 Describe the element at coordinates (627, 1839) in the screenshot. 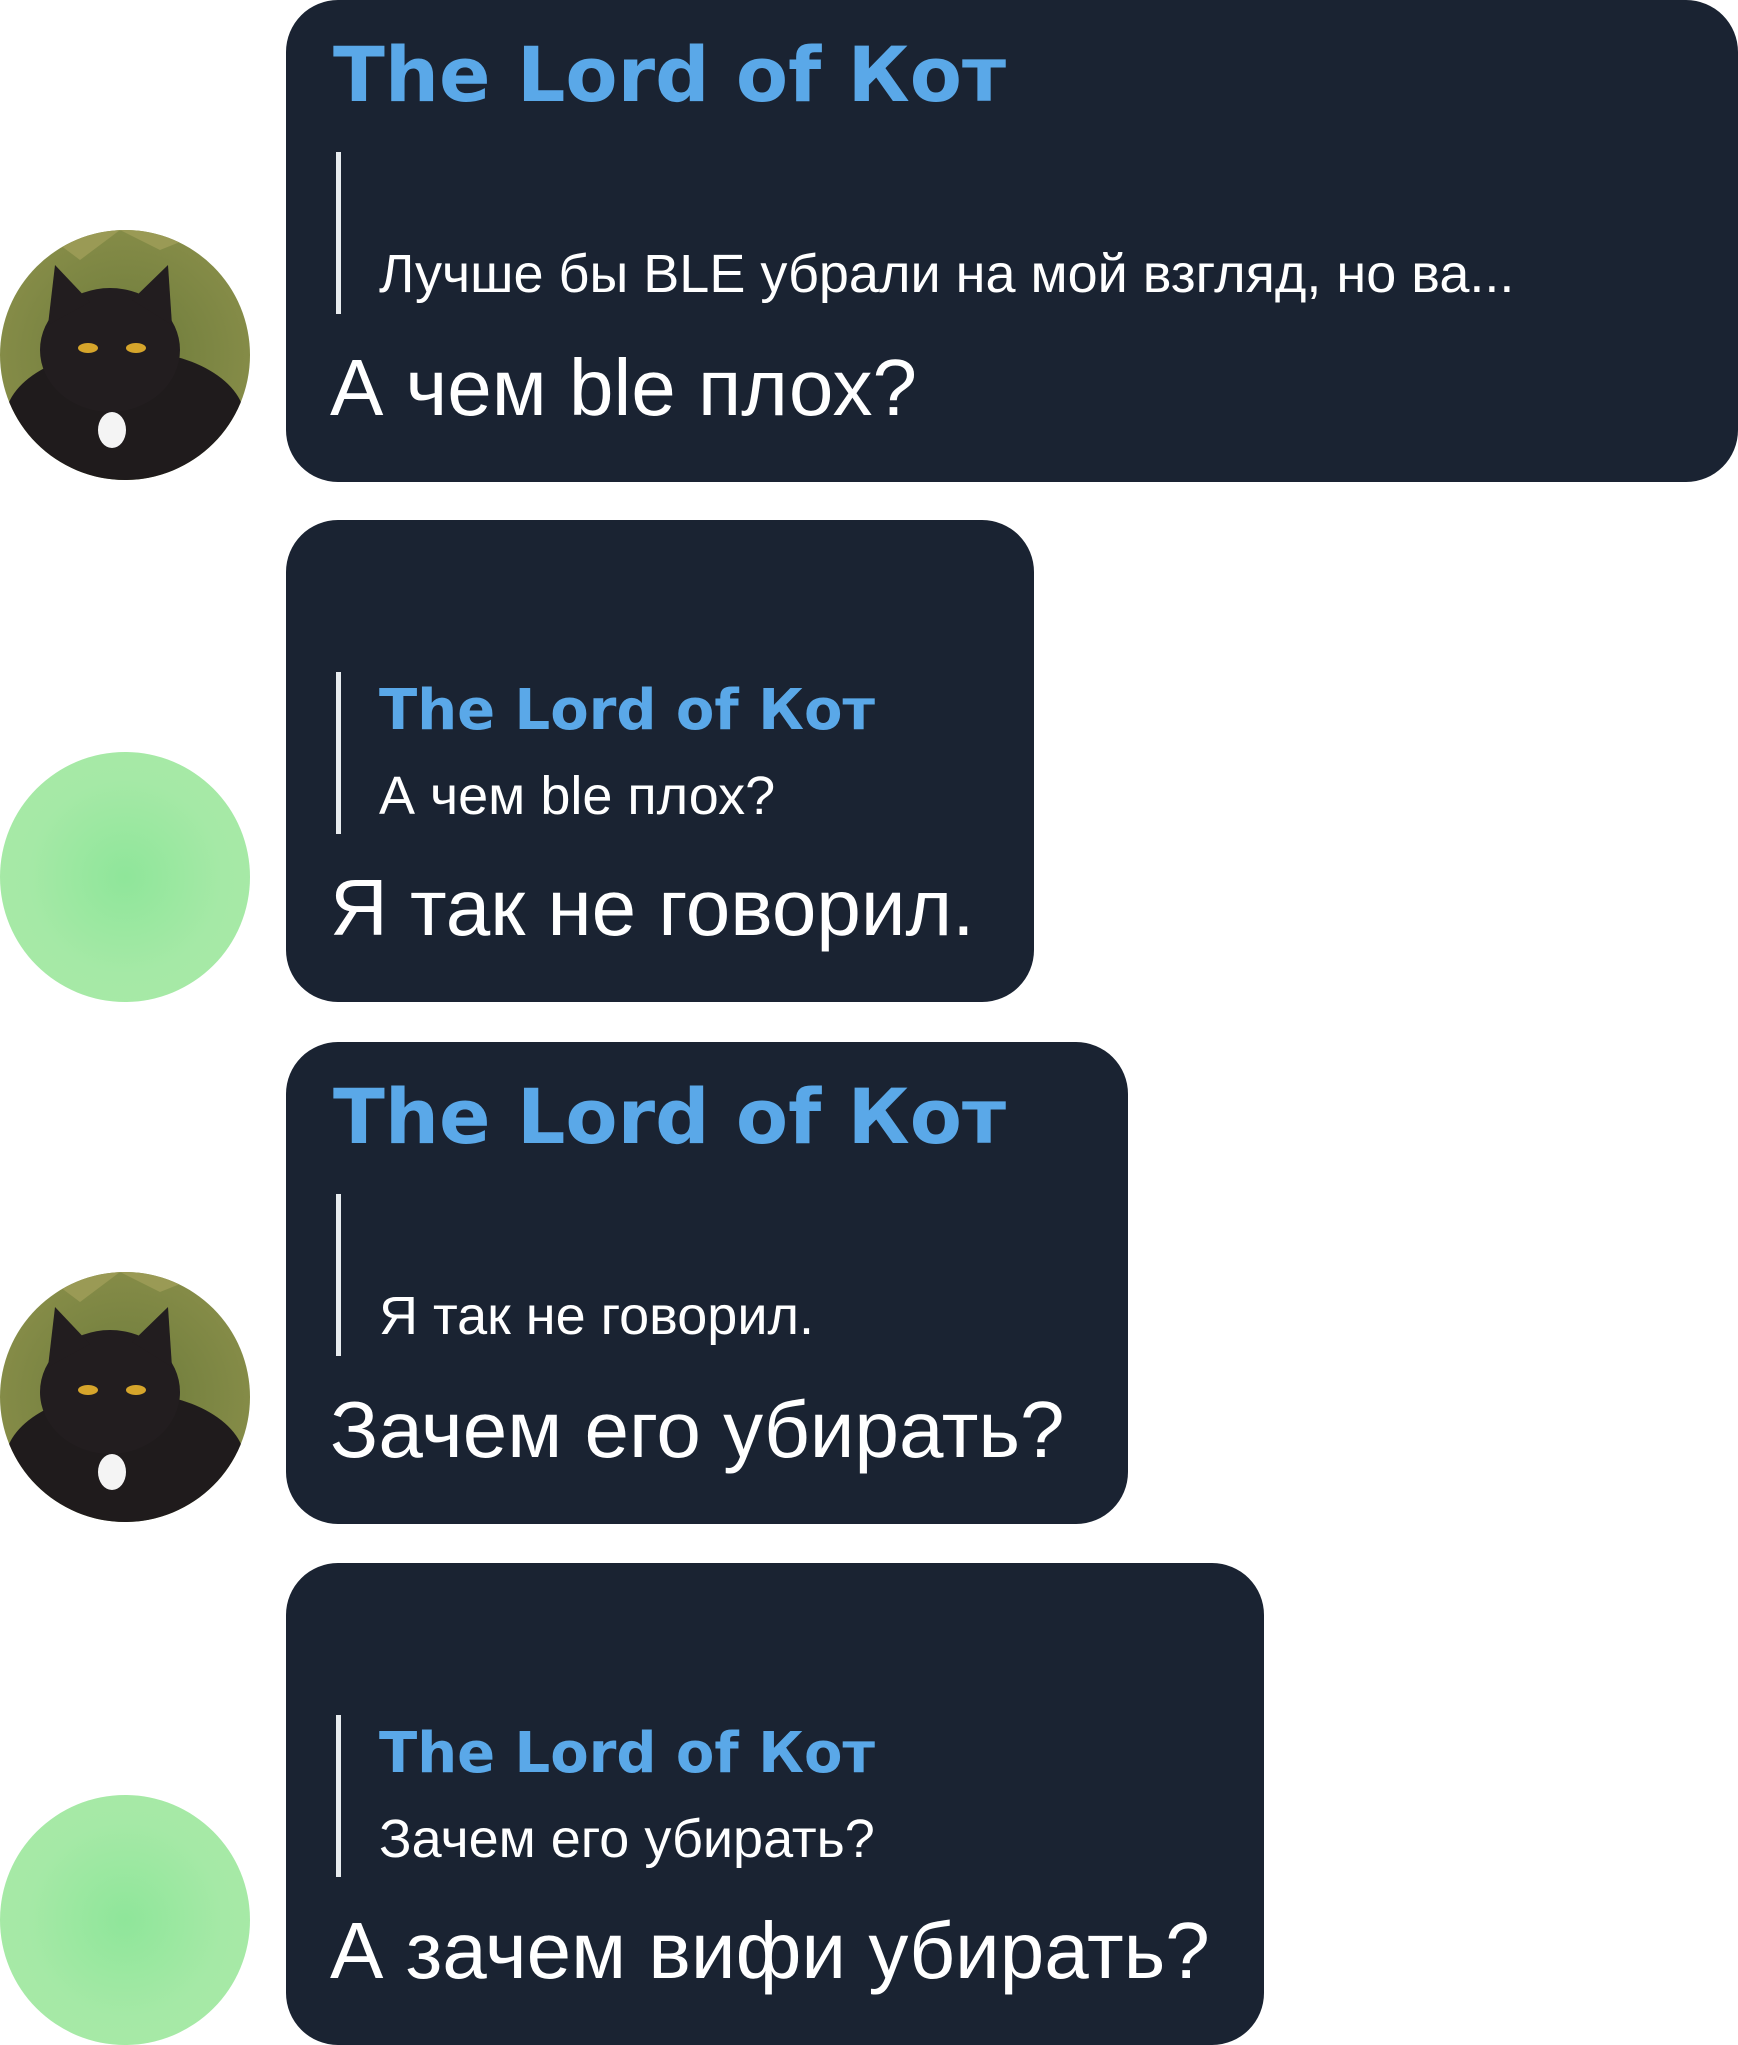

I see `quote-text: Зачем его убирать?` at that location.